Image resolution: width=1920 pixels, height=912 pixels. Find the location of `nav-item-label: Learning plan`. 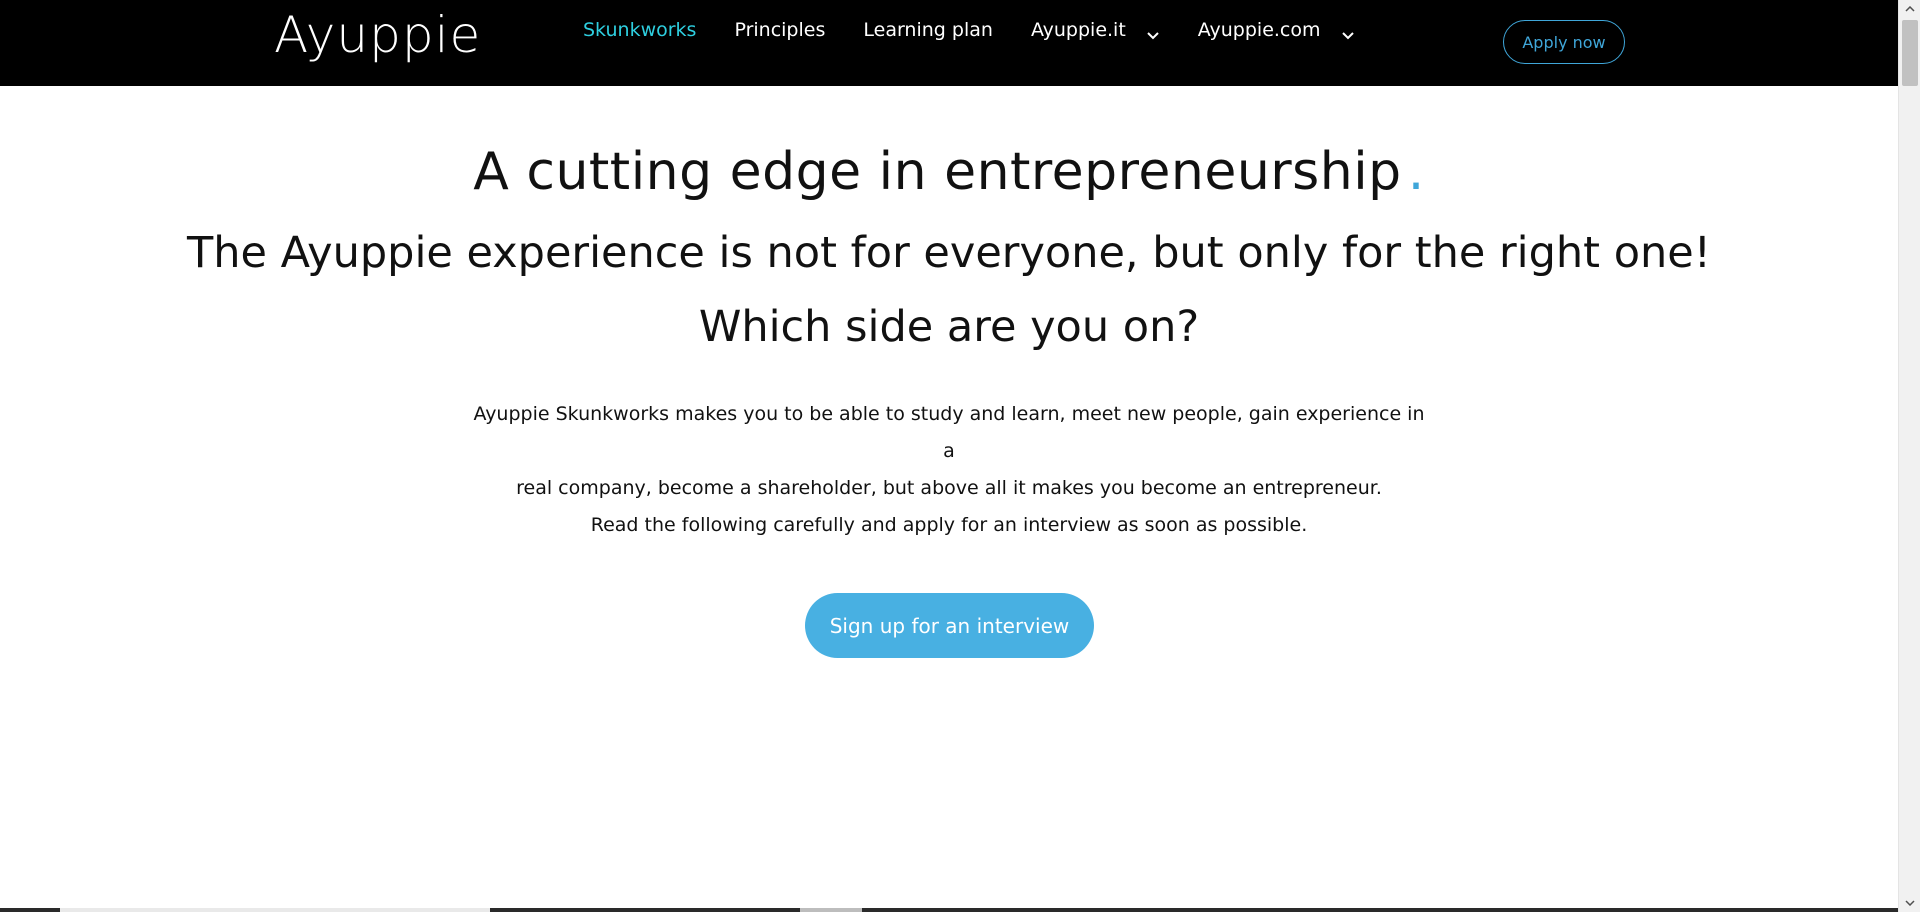

nav-item-label: Learning plan is located at coordinates (928, 30).